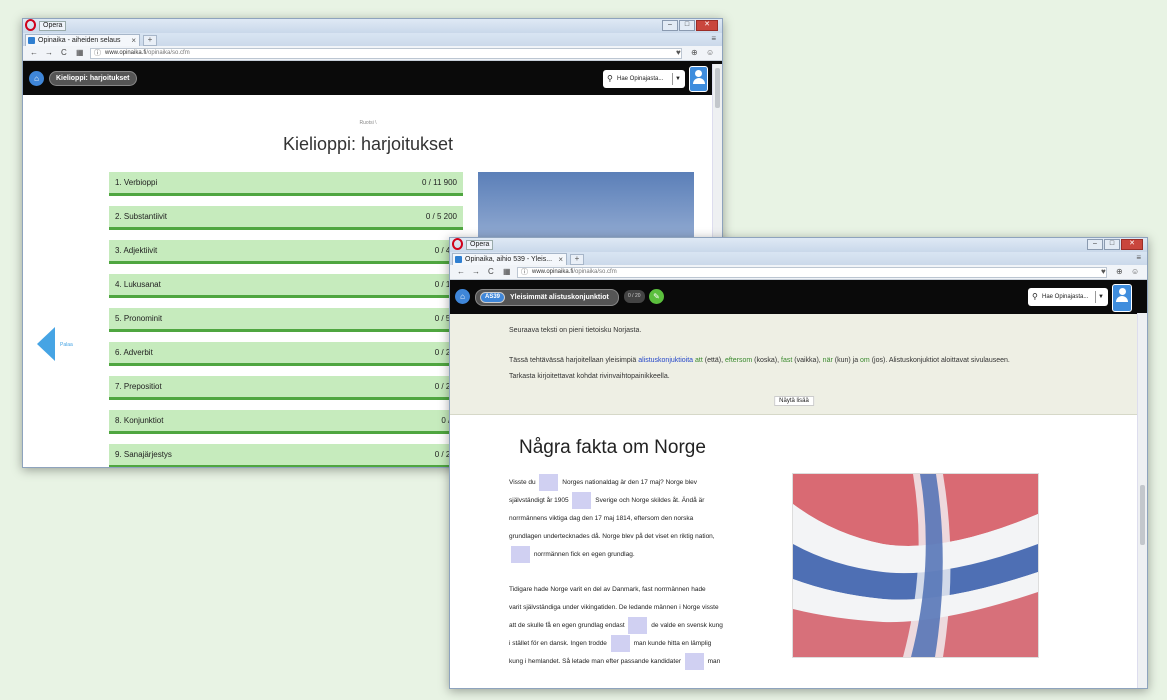  I want to click on page-scrollbar, so click(1142, 500).